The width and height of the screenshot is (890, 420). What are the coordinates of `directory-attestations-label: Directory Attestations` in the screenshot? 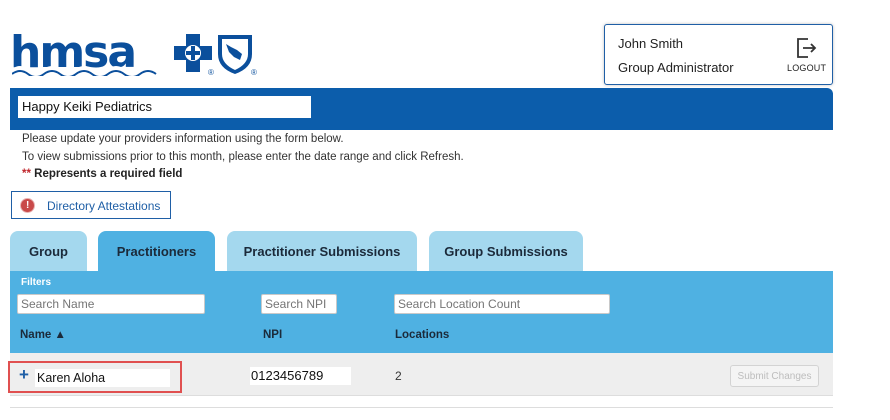 It's located at (104, 206).